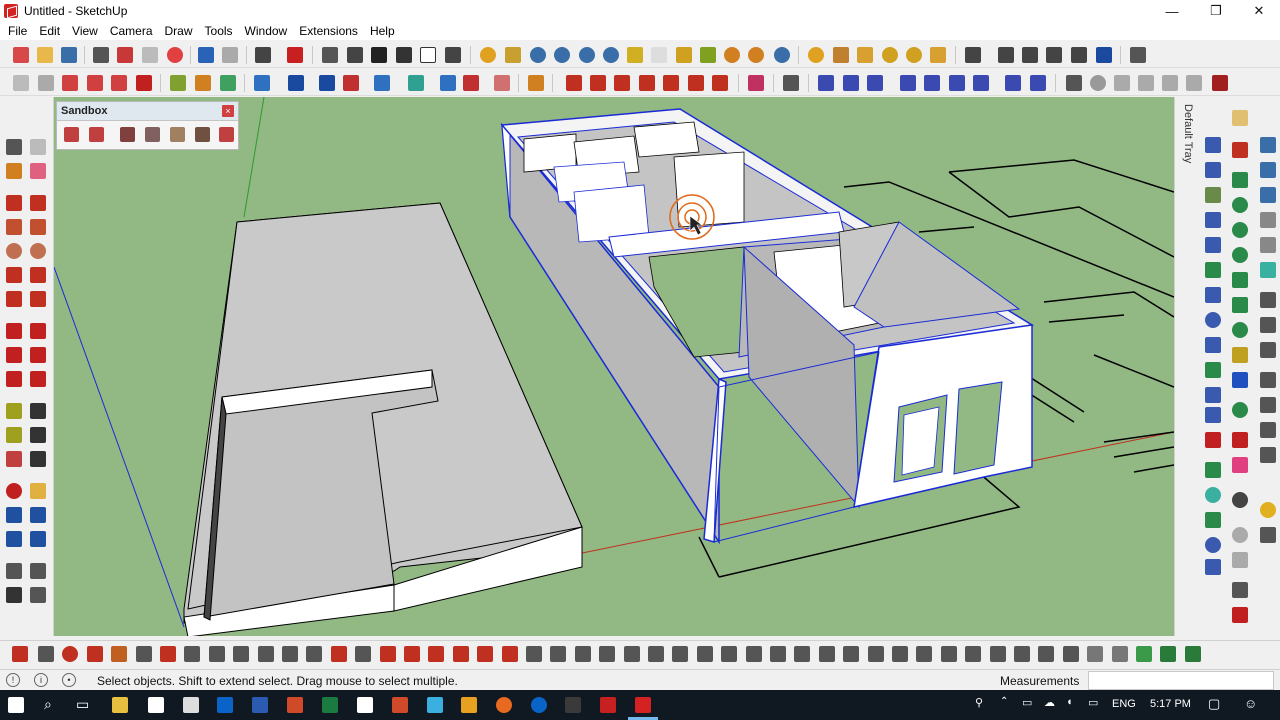  What do you see at coordinates (1240, 465) in the screenshot?
I see `rp-tool-27-icon` at bounding box center [1240, 465].